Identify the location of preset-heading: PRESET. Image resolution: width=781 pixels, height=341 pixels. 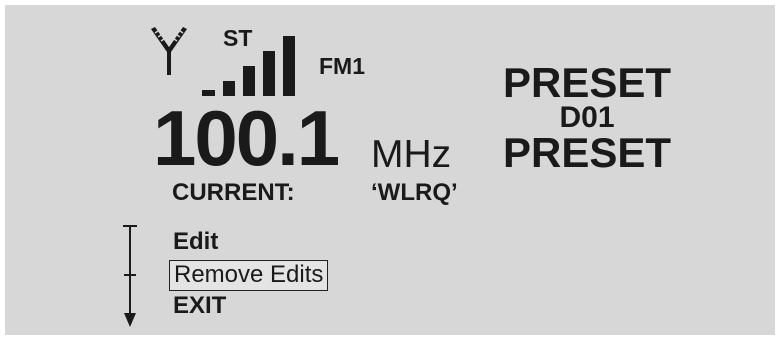
(587, 82).